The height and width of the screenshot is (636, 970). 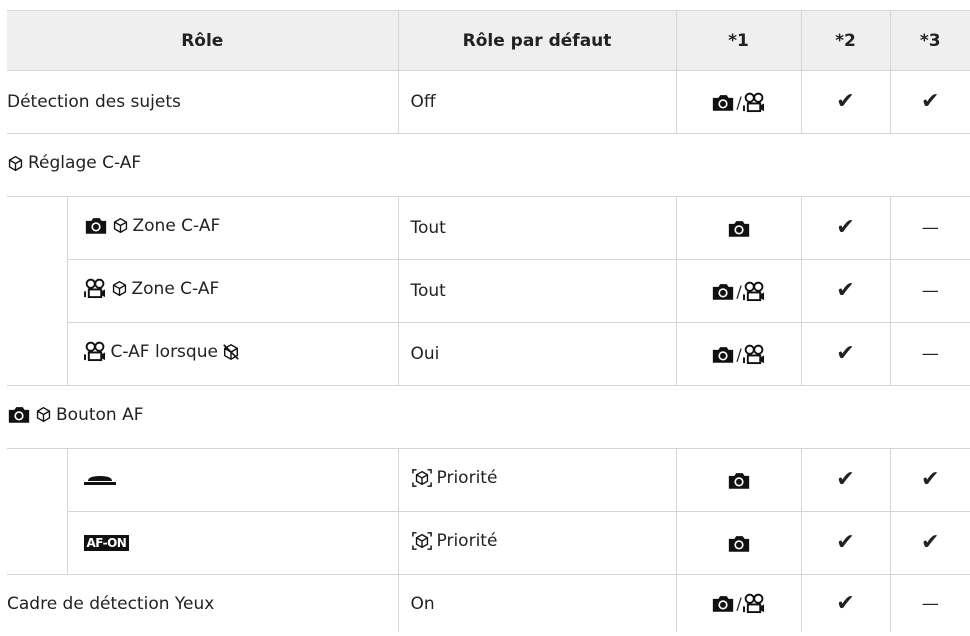 What do you see at coordinates (738, 40) in the screenshot?
I see `header-n1: *1` at bounding box center [738, 40].